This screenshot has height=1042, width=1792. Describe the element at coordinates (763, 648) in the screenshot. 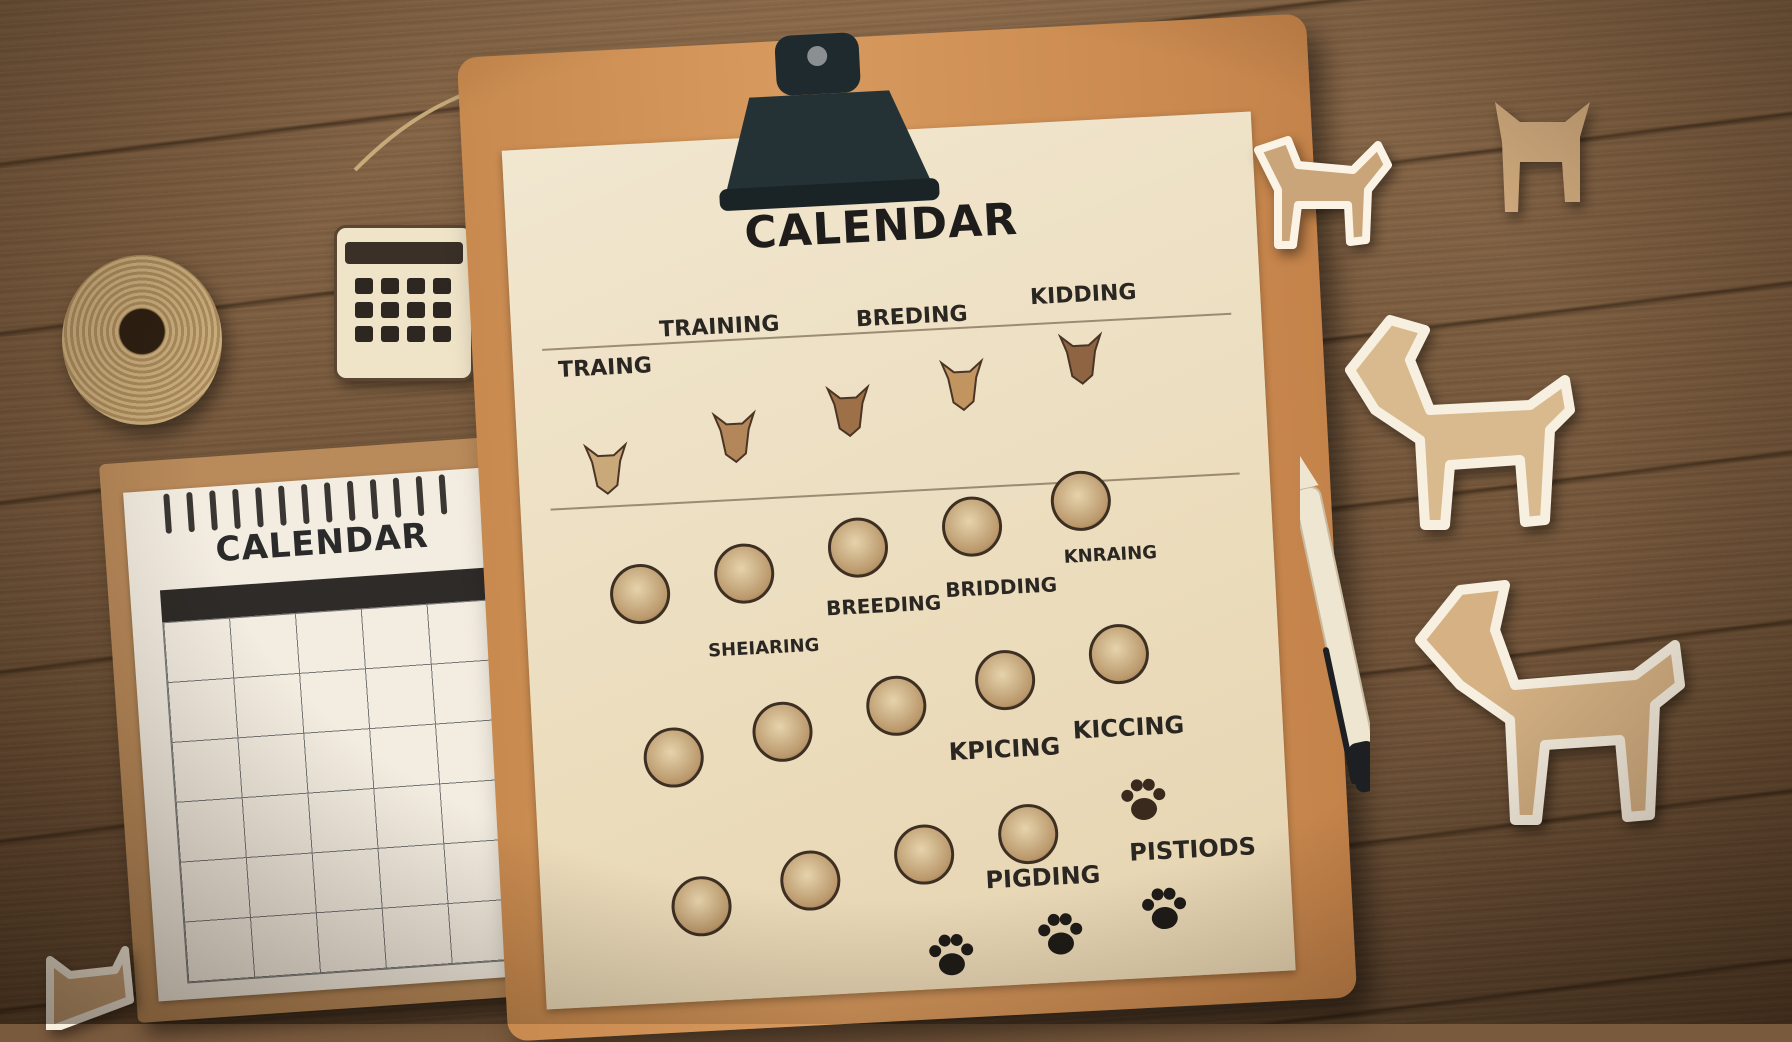

I see `label-sheiaring: SHEIARING` at that location.